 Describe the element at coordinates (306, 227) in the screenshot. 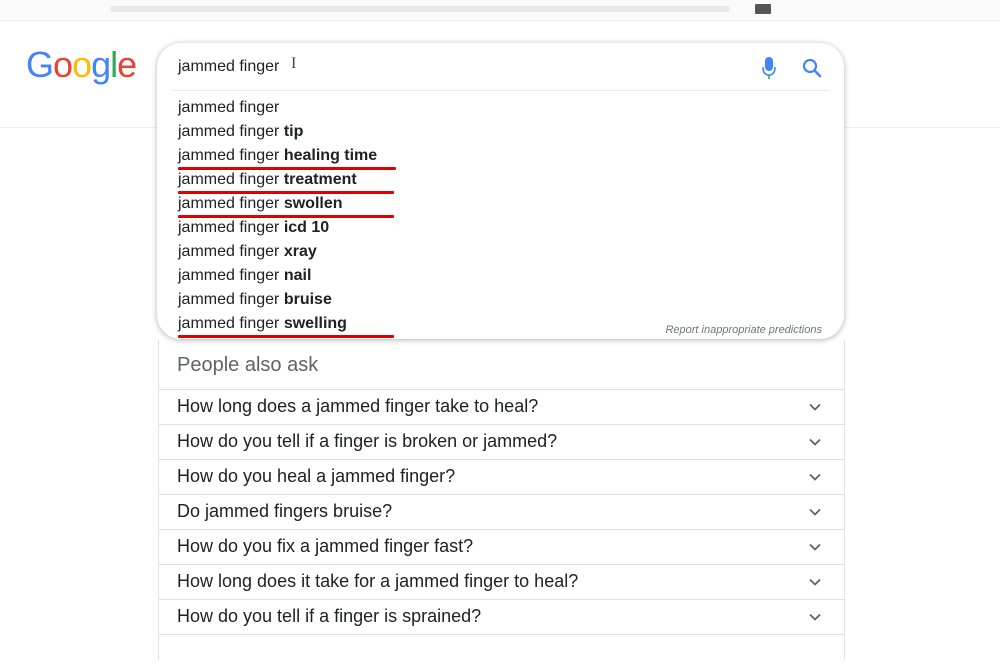

I see `suggestion-bold: icd 10` at that location.